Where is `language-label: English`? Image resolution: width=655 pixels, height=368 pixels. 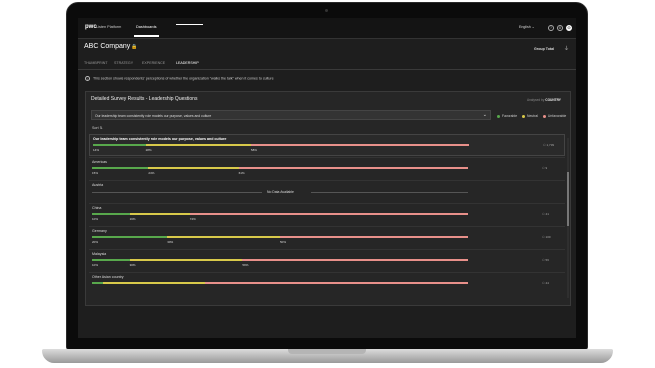
language-label: English is located at coordinates (525, 27).